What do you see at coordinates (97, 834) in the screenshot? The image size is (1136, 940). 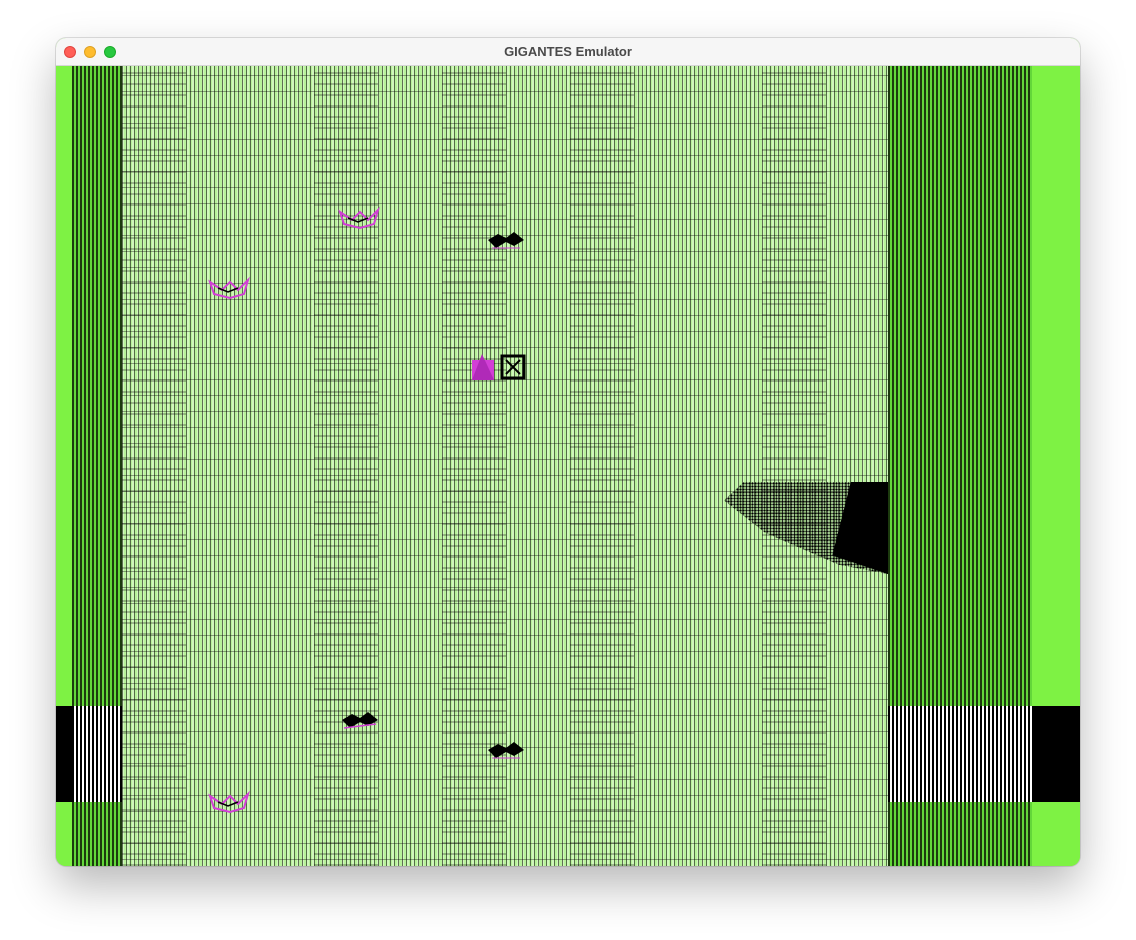 I see `left-border-stripes-bottom` at bounding box center [97, 834].